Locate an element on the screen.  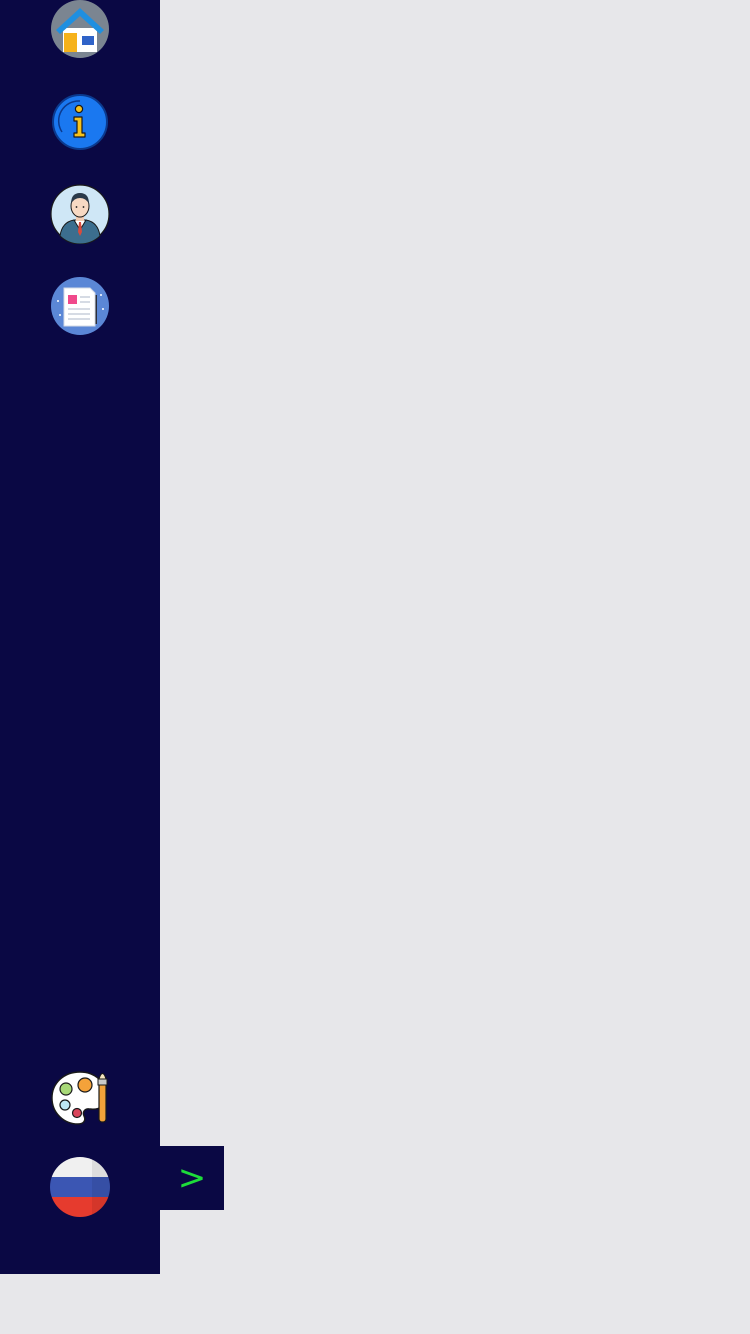
profile-button is located at coordinates (80, 214).